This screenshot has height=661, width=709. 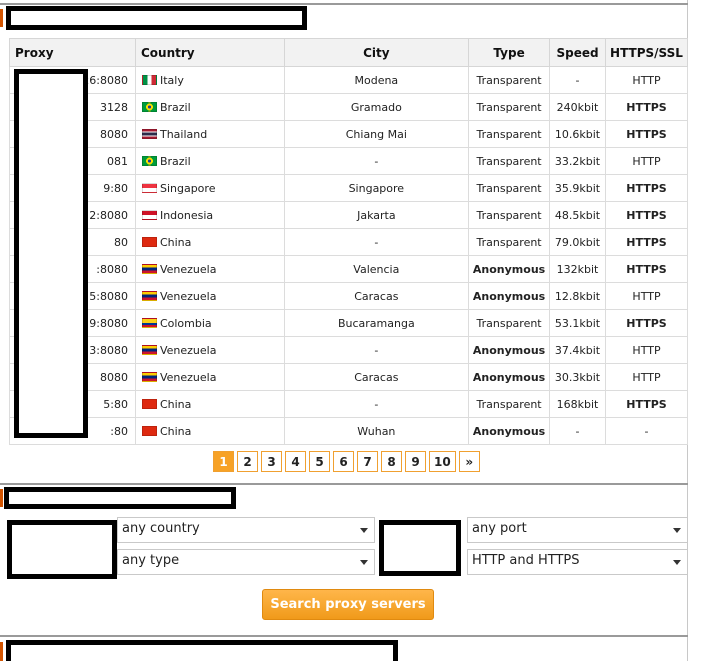 What do you see at coordinates (442, 461) in the screenshot?
I see `page-link-10: 10` at bounding box center [442, 461].